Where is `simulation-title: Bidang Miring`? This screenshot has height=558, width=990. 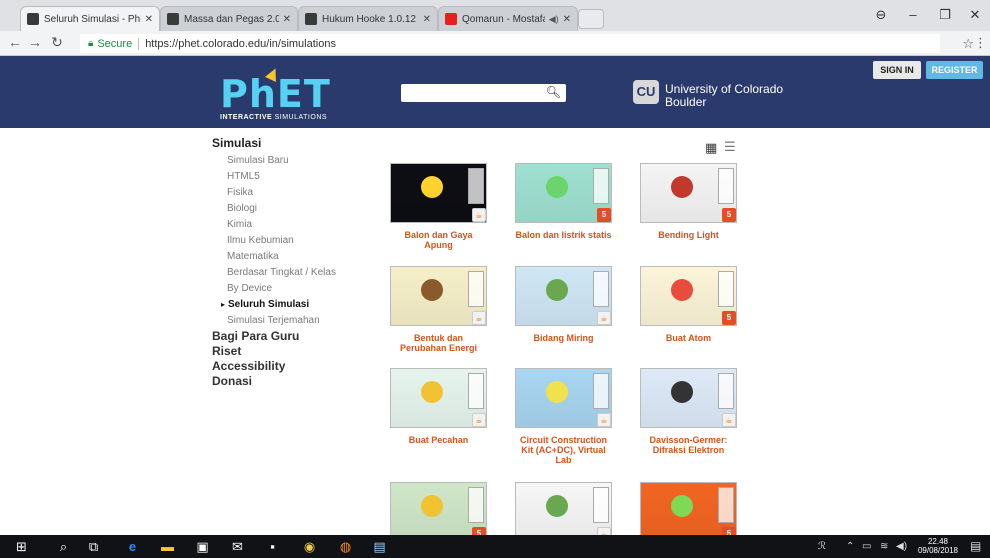
simulation-title: Bidang Miring is located at coordinates (563, 338).